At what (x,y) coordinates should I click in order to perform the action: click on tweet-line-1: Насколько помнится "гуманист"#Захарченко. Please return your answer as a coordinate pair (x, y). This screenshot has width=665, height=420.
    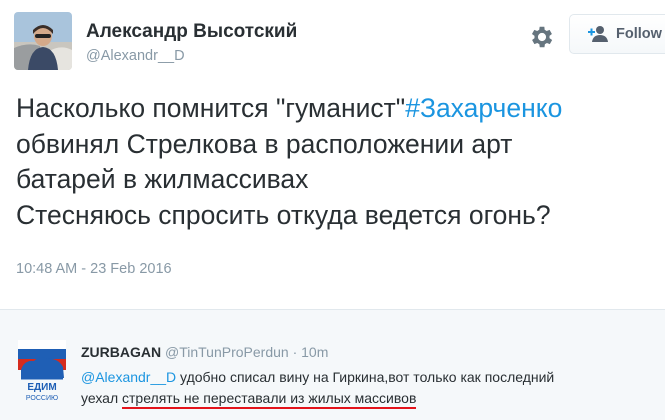
    Looking at the image, I should click on (338, 109).